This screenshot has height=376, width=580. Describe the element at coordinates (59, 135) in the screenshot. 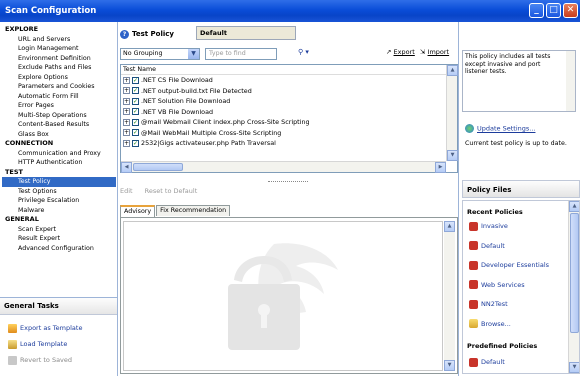

I see `nav-item: Glass Box` at that location.